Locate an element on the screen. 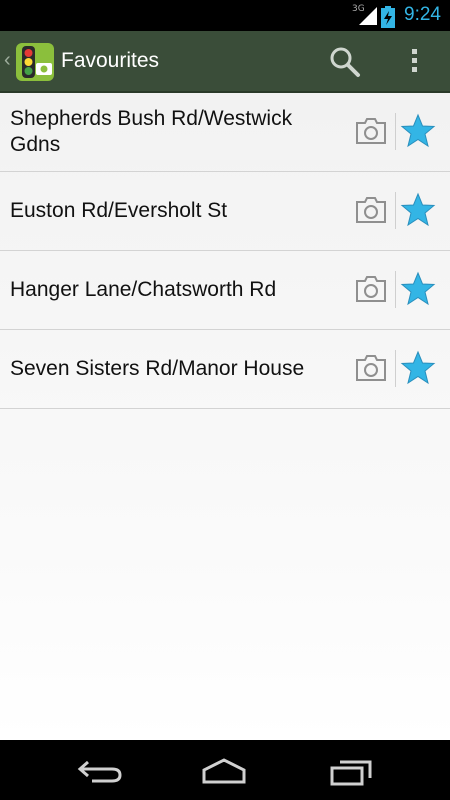 This screenshot has height=800, width=450. signal-icon is located at coordinates (368, 16).